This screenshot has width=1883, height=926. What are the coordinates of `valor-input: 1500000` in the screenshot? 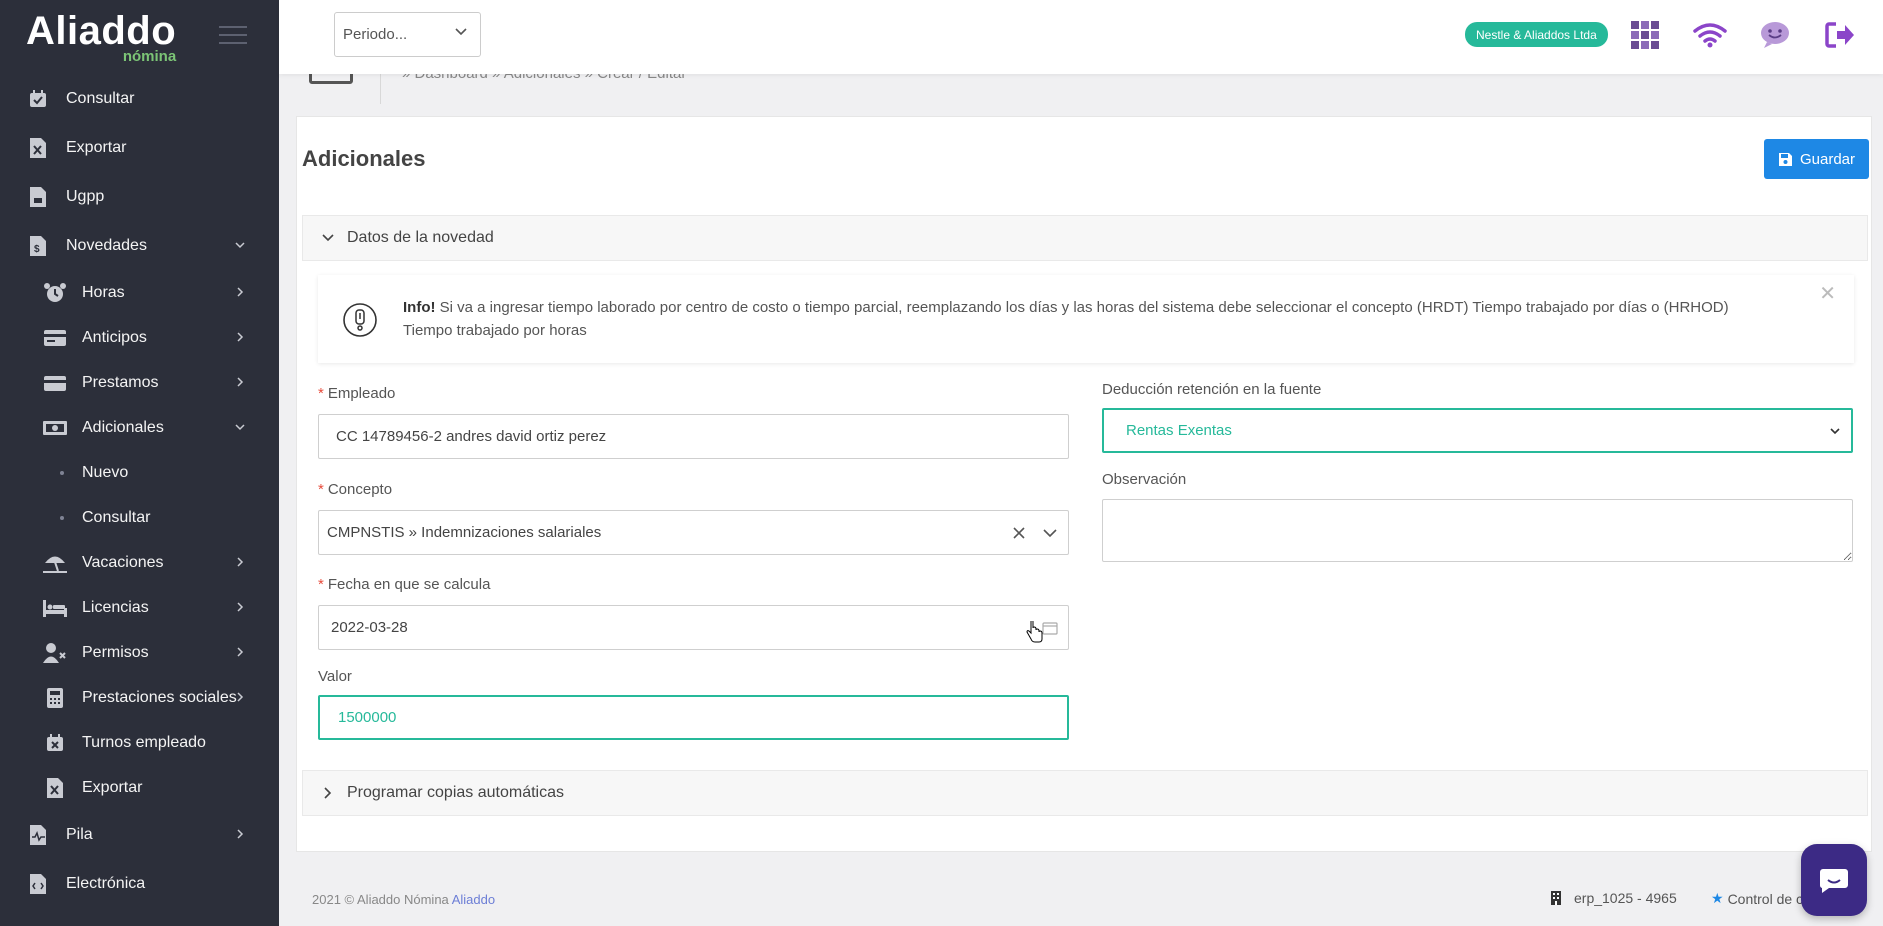 It's located at (693, 717).